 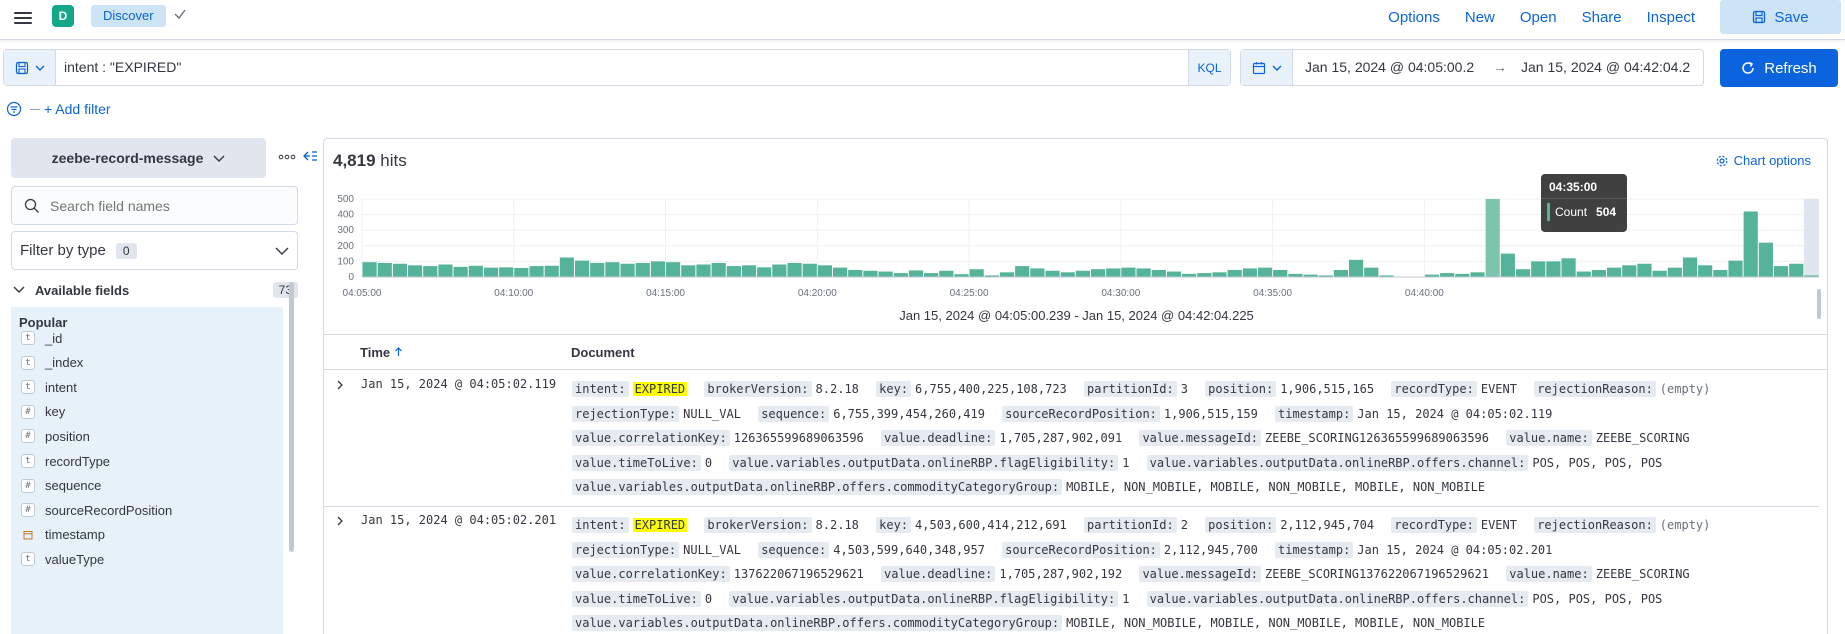 What do you see at coordinates (1605, 67) in the screenshot?
I see `date-end: Jan 15, 2024 @ 04:42:04.2` at bounding box center [1605, 67].